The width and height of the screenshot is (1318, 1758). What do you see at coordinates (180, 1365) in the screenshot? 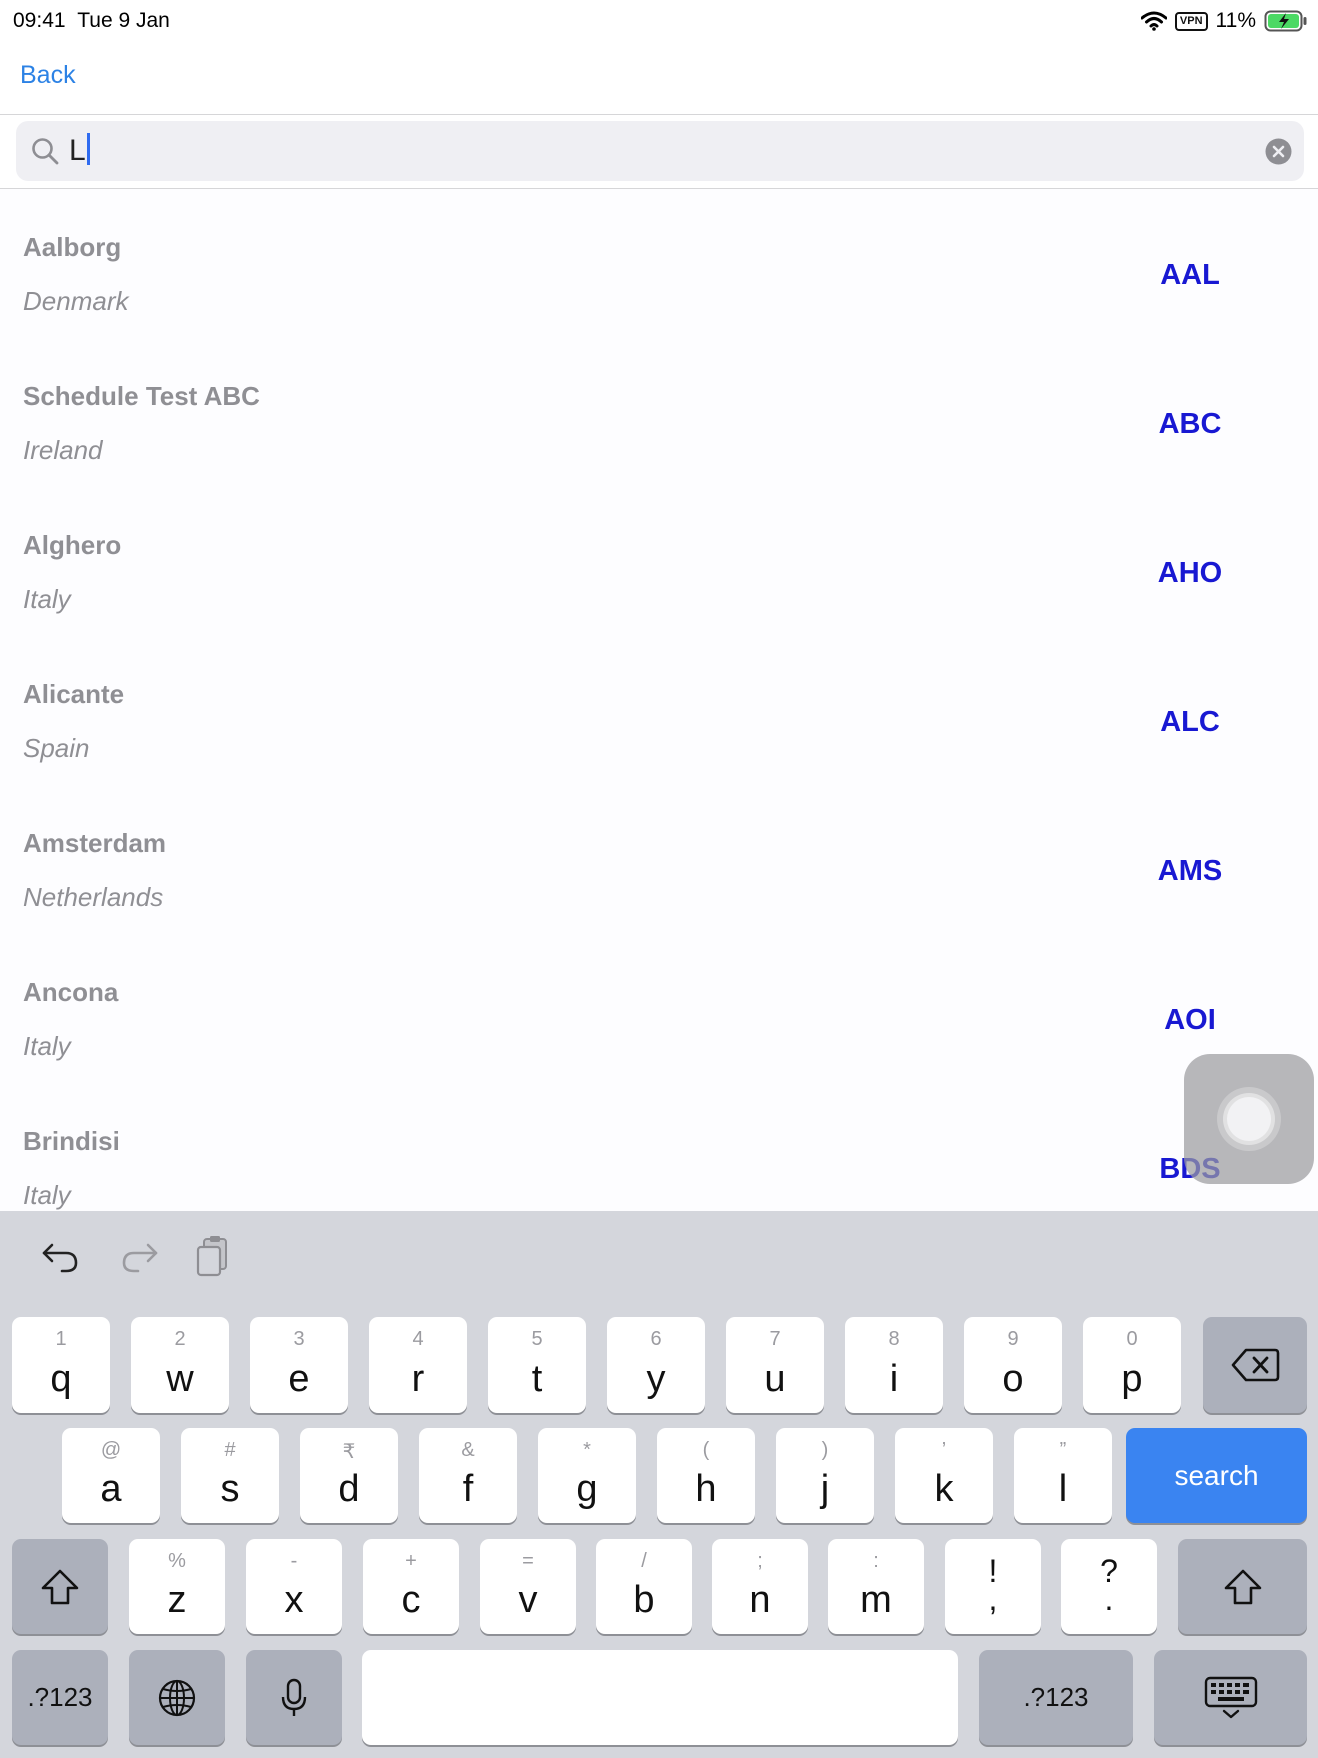
I see `key-w: 2w` at bounding box center [180, 1365].